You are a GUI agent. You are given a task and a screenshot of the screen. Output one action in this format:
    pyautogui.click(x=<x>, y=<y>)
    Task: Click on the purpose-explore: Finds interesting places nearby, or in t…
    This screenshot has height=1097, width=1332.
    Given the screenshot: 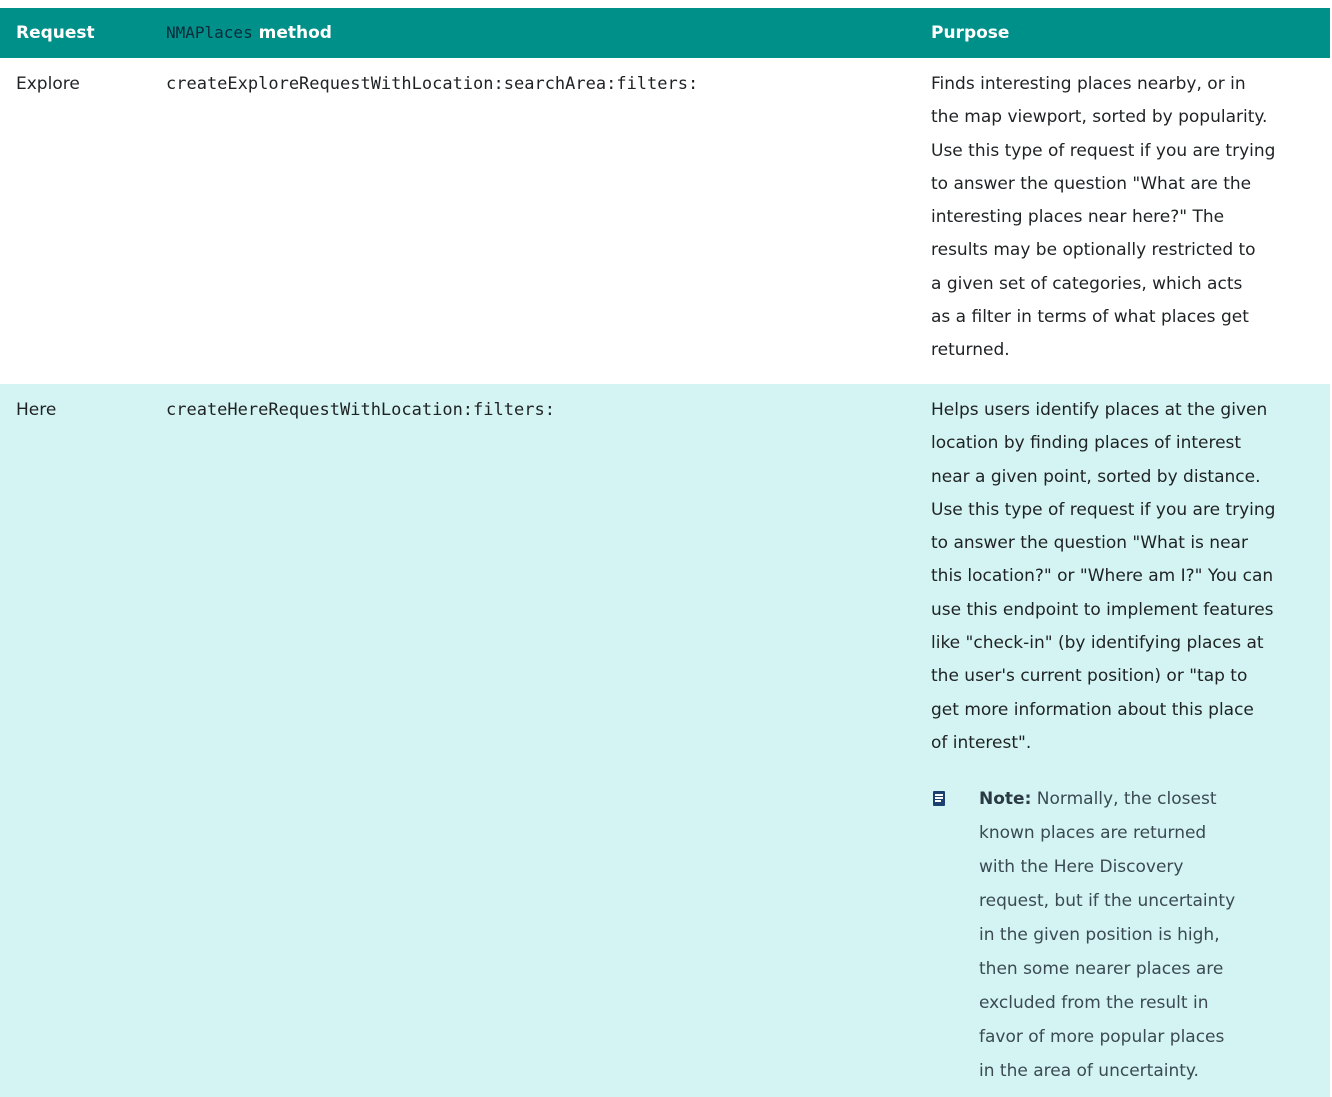 What is the action you would take?
    pyautogui.click(x=1128, y=218)
    